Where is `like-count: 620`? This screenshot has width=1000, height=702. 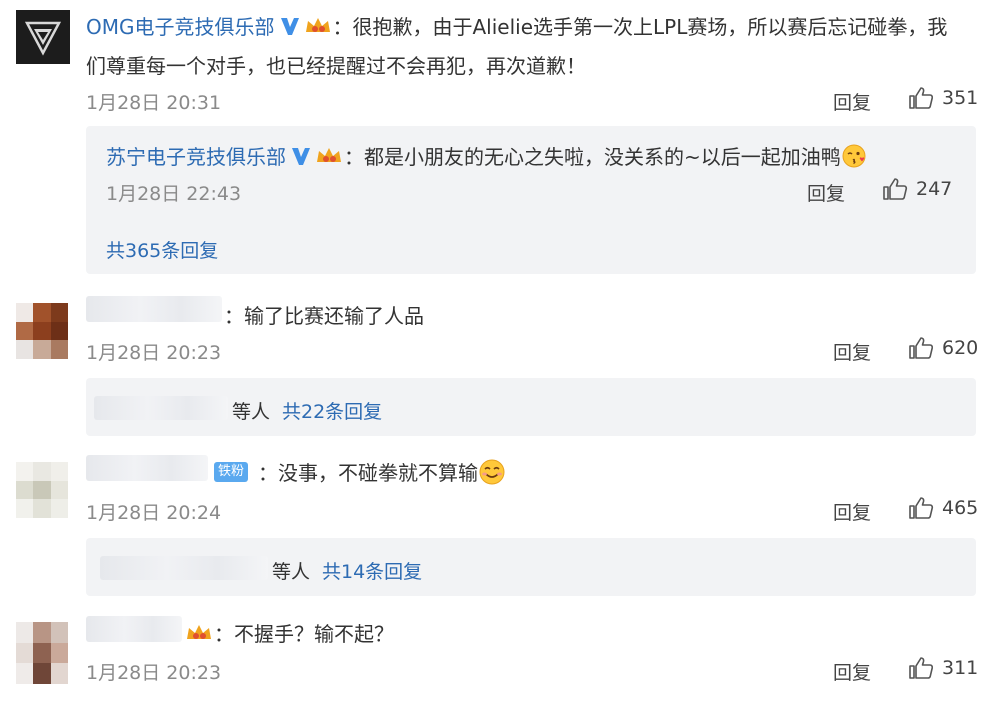 like-count: 620 is located at coordinates (960, 348).